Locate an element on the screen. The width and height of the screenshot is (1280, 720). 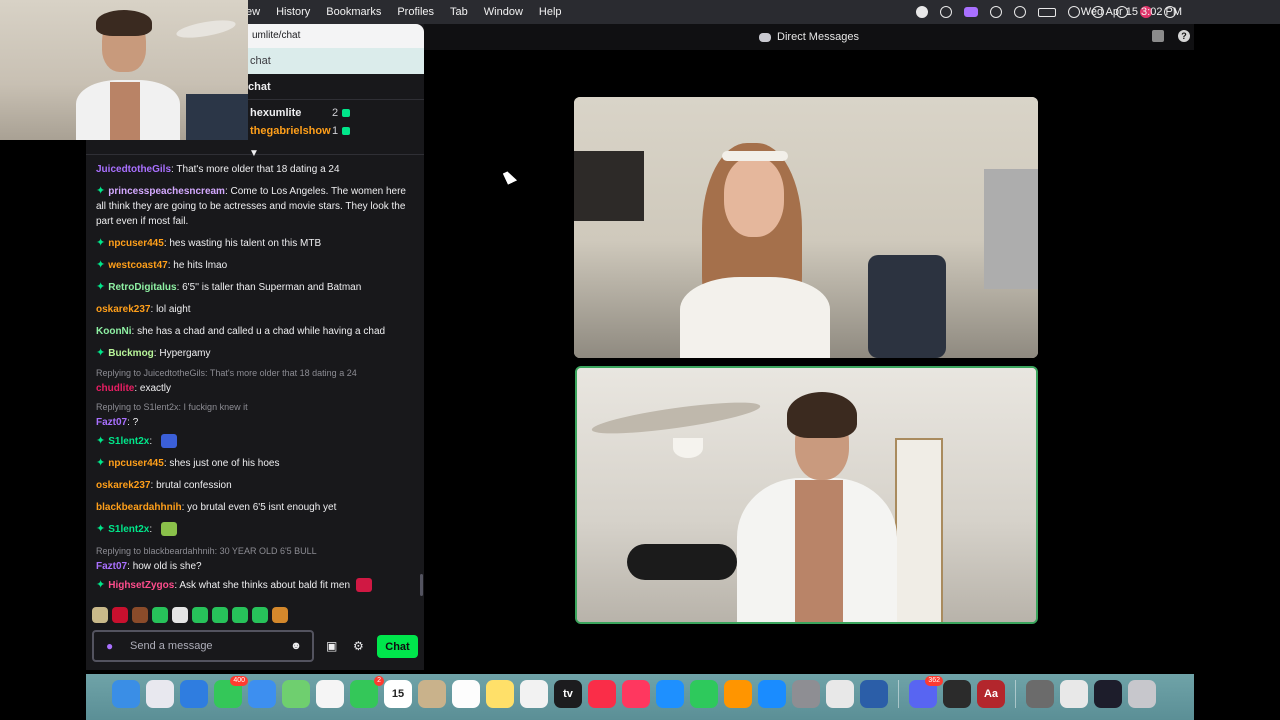
menu-item: ew is located at coordinates (253, 12).